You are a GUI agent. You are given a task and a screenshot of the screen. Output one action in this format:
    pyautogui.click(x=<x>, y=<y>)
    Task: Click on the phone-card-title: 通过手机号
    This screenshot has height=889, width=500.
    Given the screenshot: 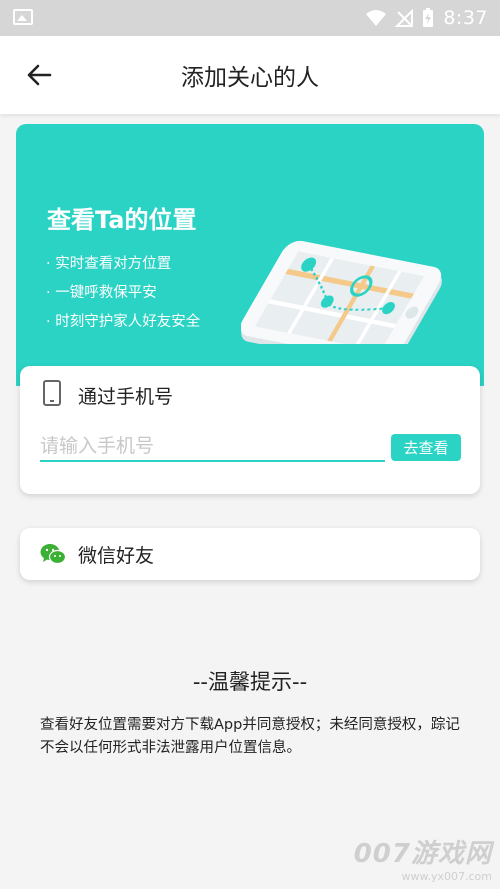 What is the action you would take?
    pyautogui.click(x=126, y=397)
    